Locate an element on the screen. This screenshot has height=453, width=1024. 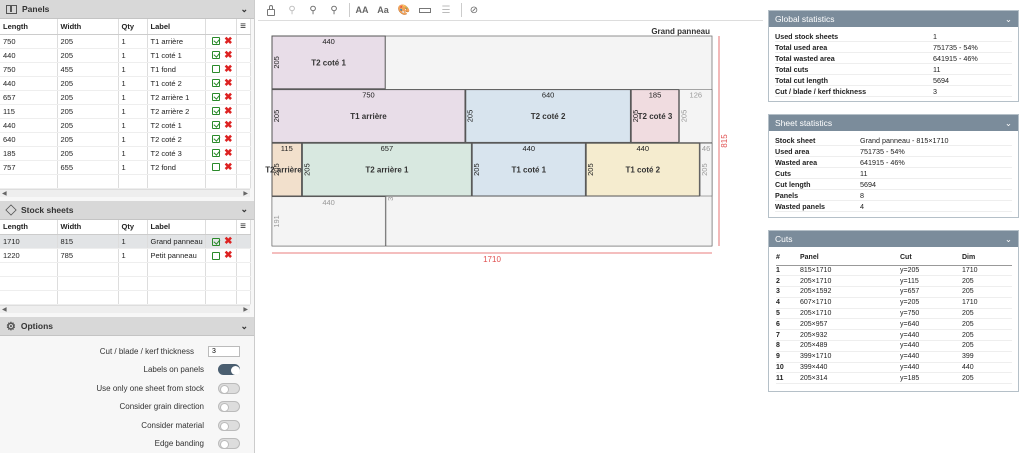
table-row: 115 205 1 T2 arrière 2 ✖ is located at coordinates (125, 111).